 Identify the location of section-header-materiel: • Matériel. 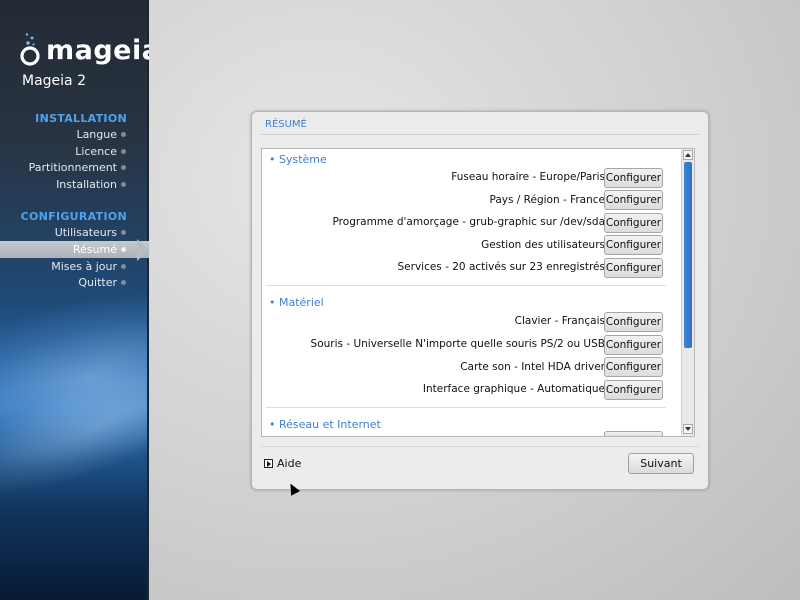
(296, 302).